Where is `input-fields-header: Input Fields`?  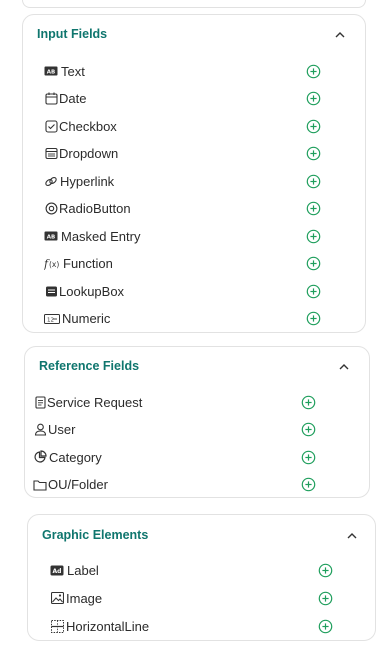
input-fields-header: Input Fields is located at coordinates (194, 34).